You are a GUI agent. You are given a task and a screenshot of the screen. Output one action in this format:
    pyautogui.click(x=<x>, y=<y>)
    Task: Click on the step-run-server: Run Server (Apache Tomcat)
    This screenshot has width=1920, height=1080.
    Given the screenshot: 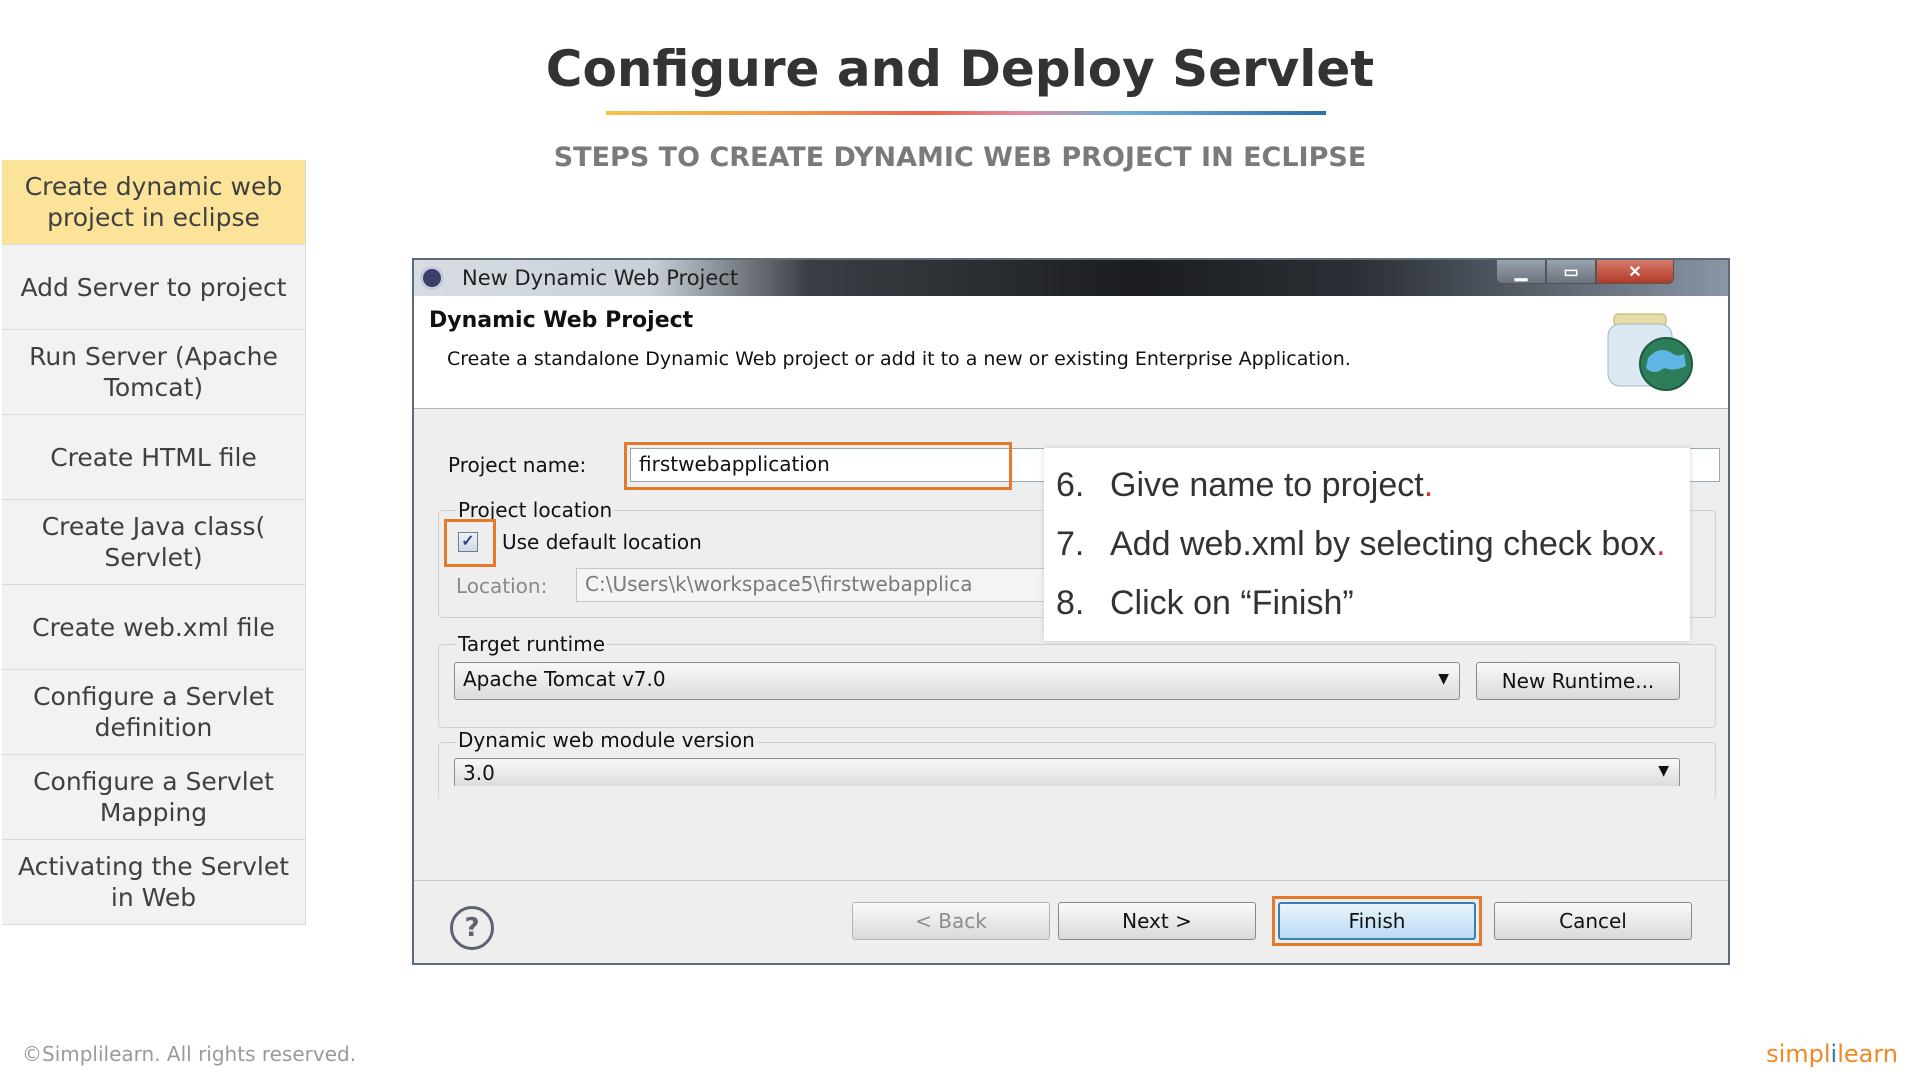 What is the action you would take?
    pyautogui.click(x=154, y=372)
    